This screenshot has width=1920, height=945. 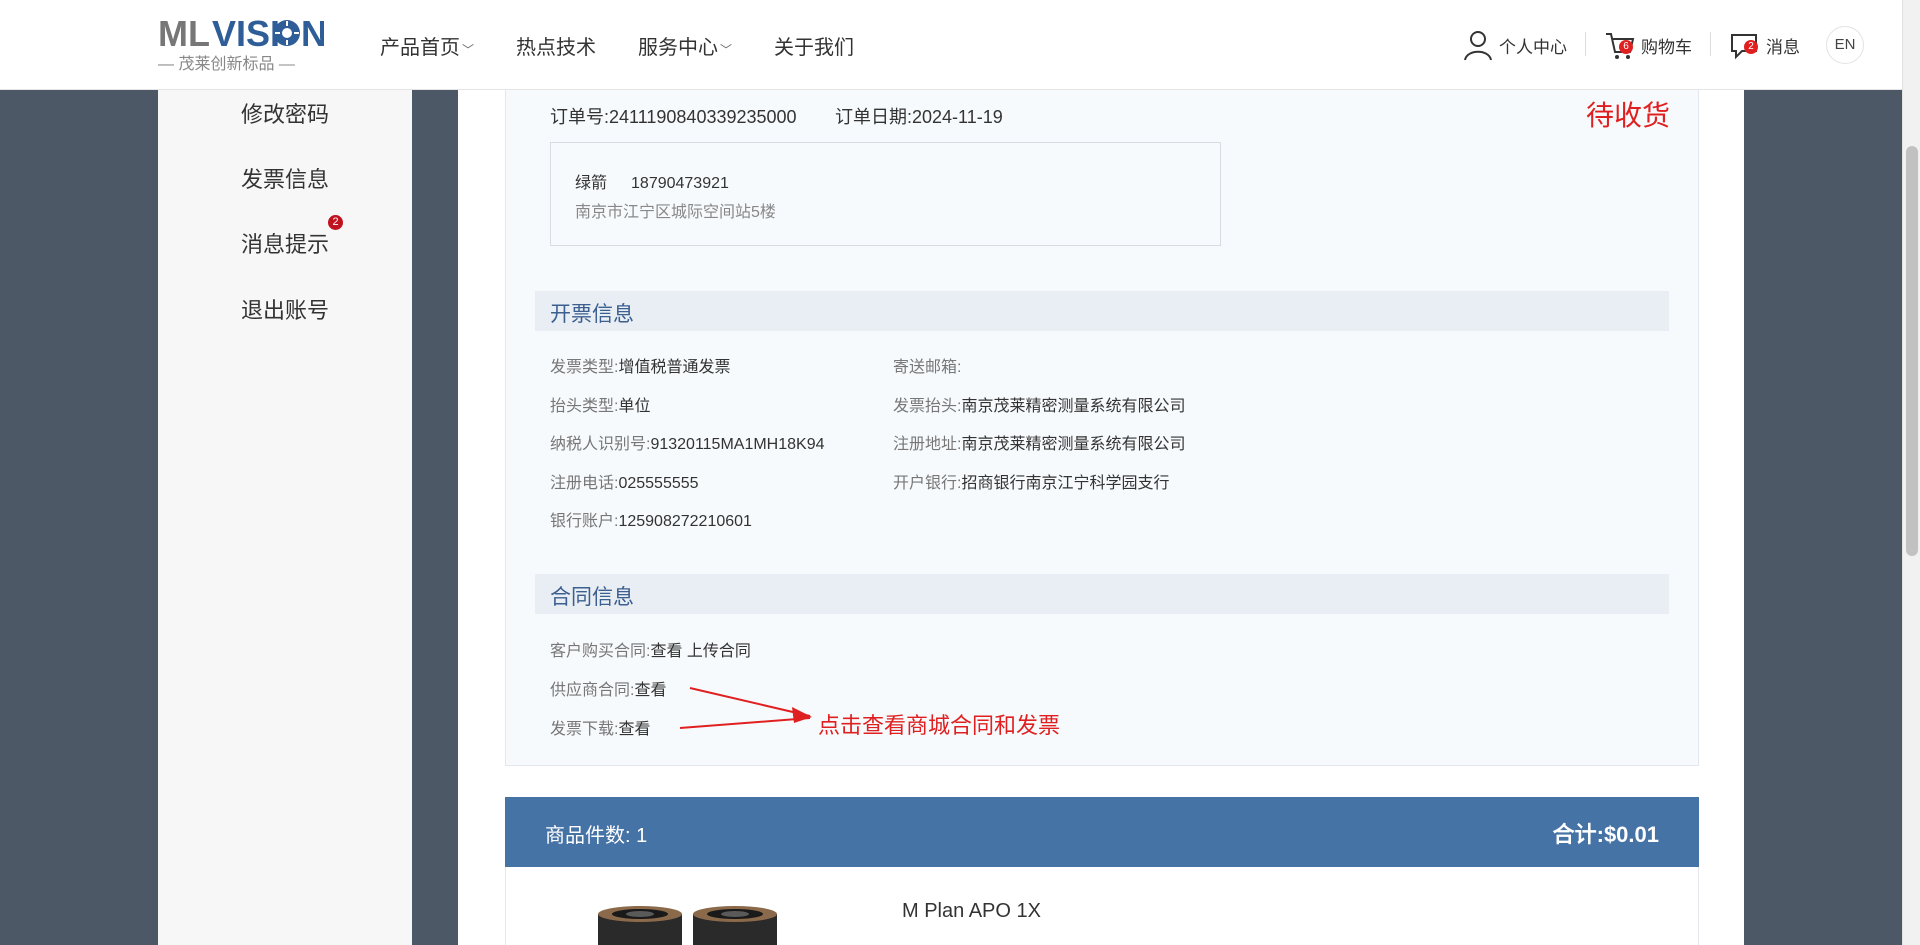 What do you see at coordinates (675, 212) in the screenshot?
I see `recipient-address: 南京市江宁区城际空间站5楼` at bounding box center [675, 212].